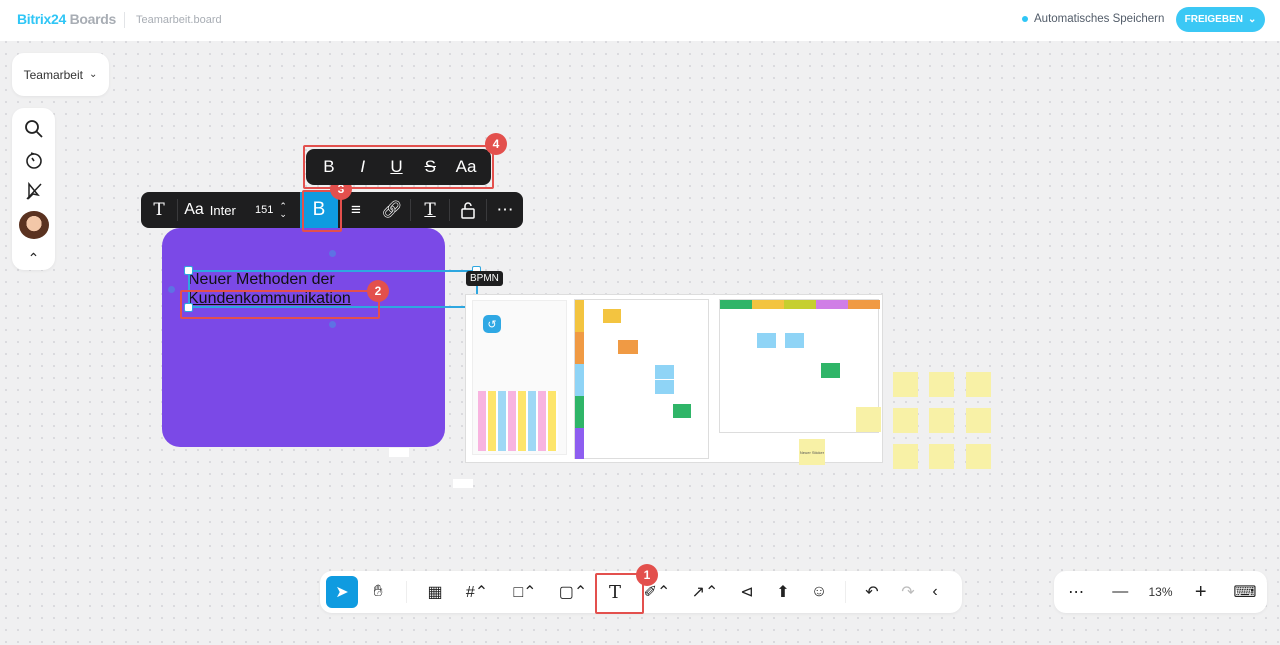  Describe the element at coordinates (342, 592) in the screenshot. I see `select-tool-icon: ➤` at that location.